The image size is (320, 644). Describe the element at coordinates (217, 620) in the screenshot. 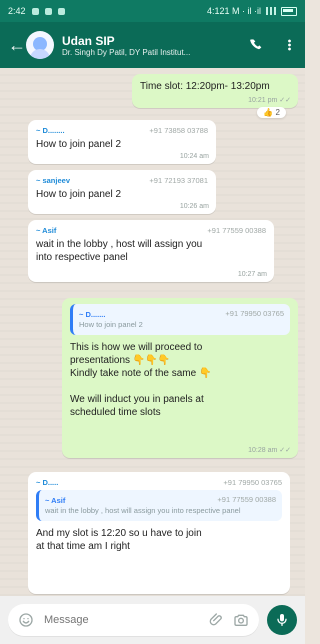

I see `attach-icon` at that location.